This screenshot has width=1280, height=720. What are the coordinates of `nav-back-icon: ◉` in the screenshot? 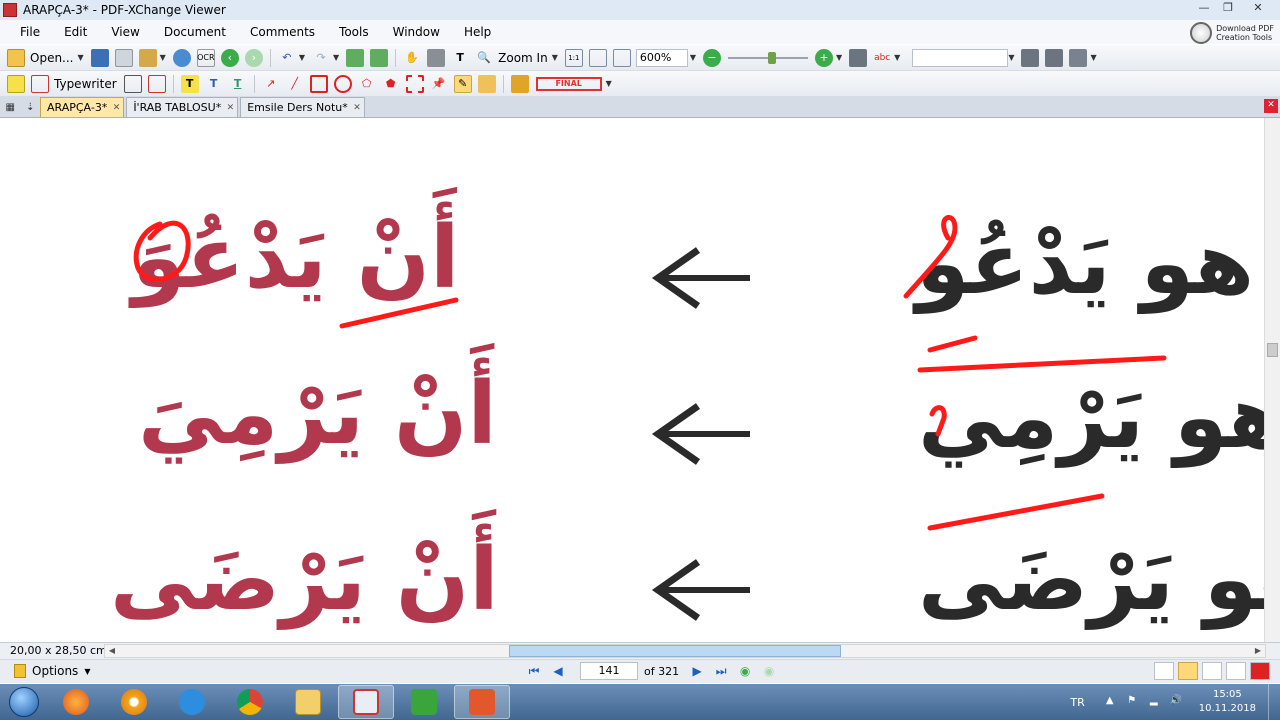 It's located at (745, 671).